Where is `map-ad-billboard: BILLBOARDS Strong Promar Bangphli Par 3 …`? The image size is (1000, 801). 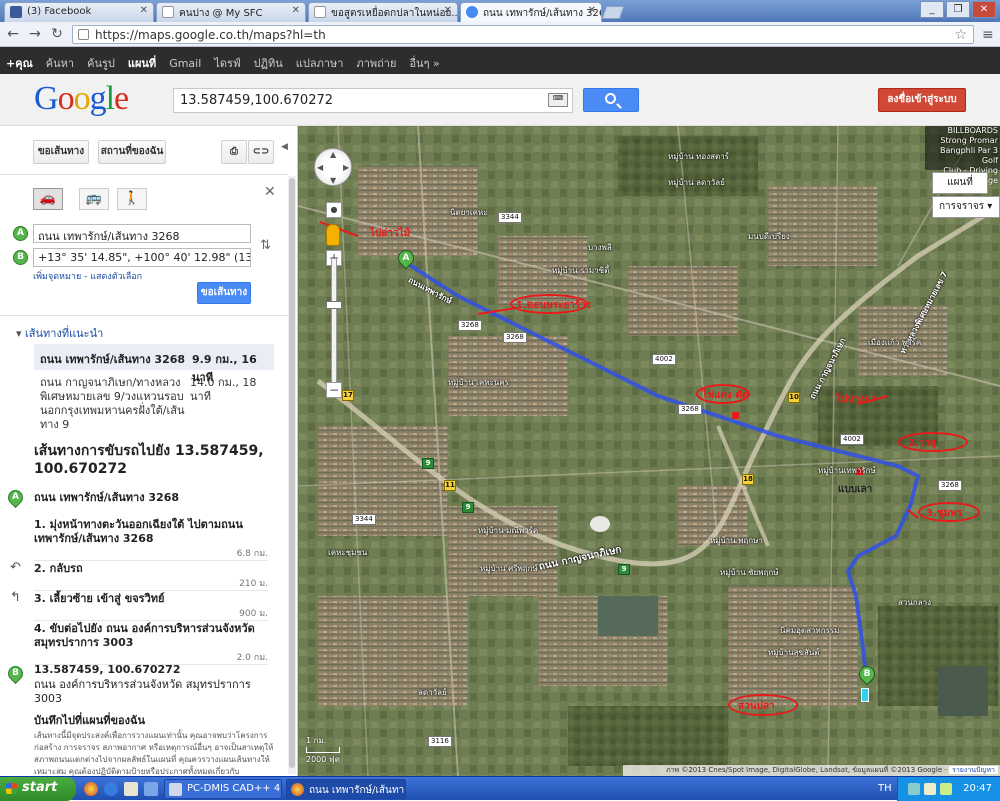 map-ad-billboard: BILLBOARDS Strong Promar Bangphli Par 3 … is located at coordinates (962, 155).